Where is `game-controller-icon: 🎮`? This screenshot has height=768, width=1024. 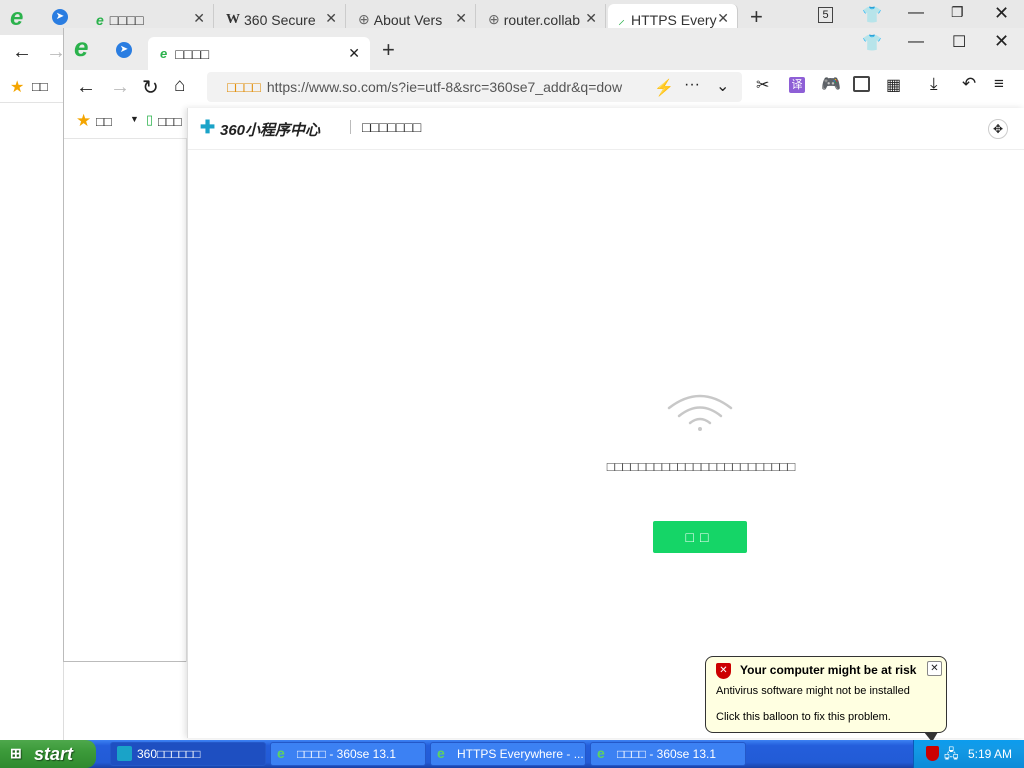
game-controller-icon: 🎮 is located at coordinates (831, 84).